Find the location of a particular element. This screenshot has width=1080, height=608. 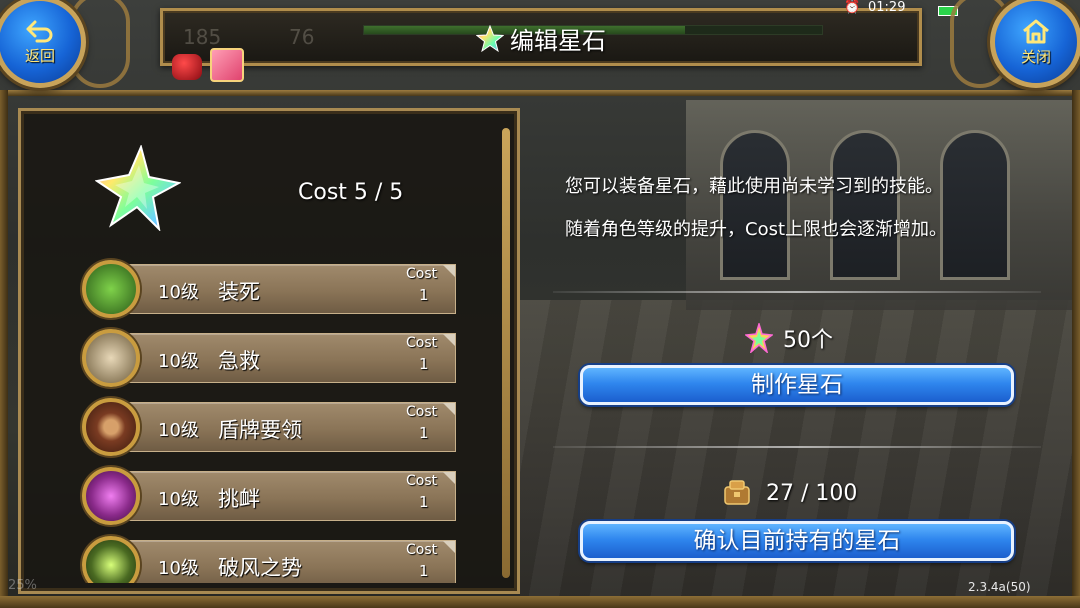

skill-name: 盾牌要领 is located at coordinates (260, 430).